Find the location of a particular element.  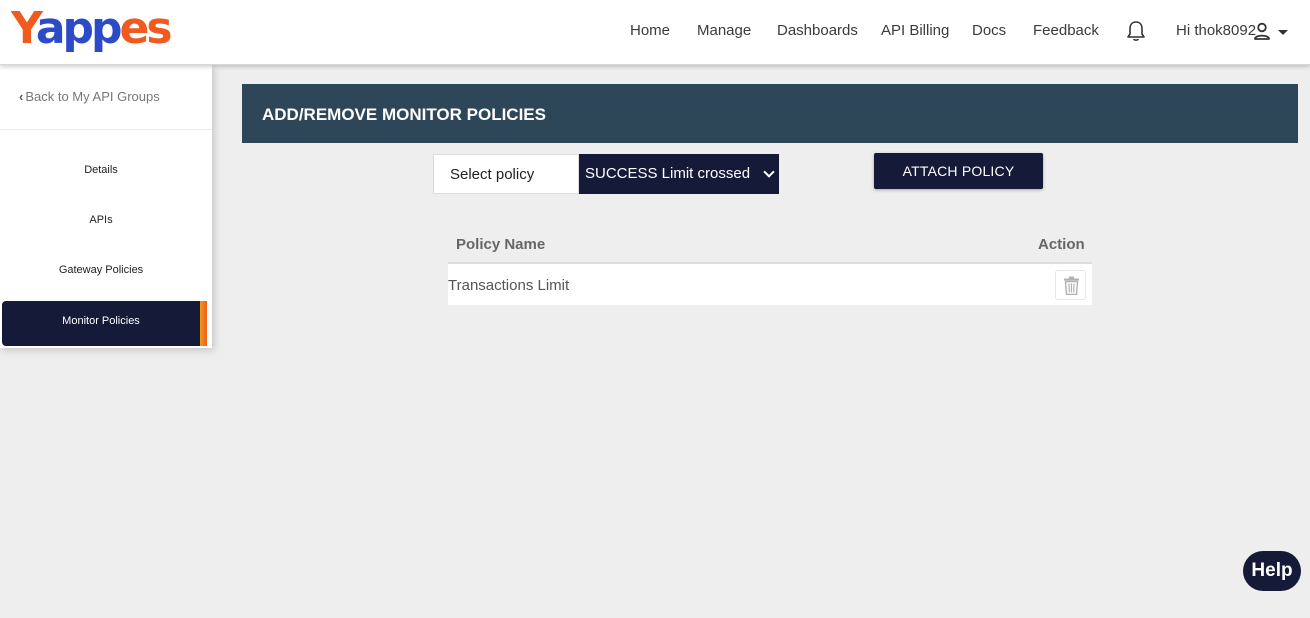

chevron-left-icon: ‹ is located at coordinates (21, 96).